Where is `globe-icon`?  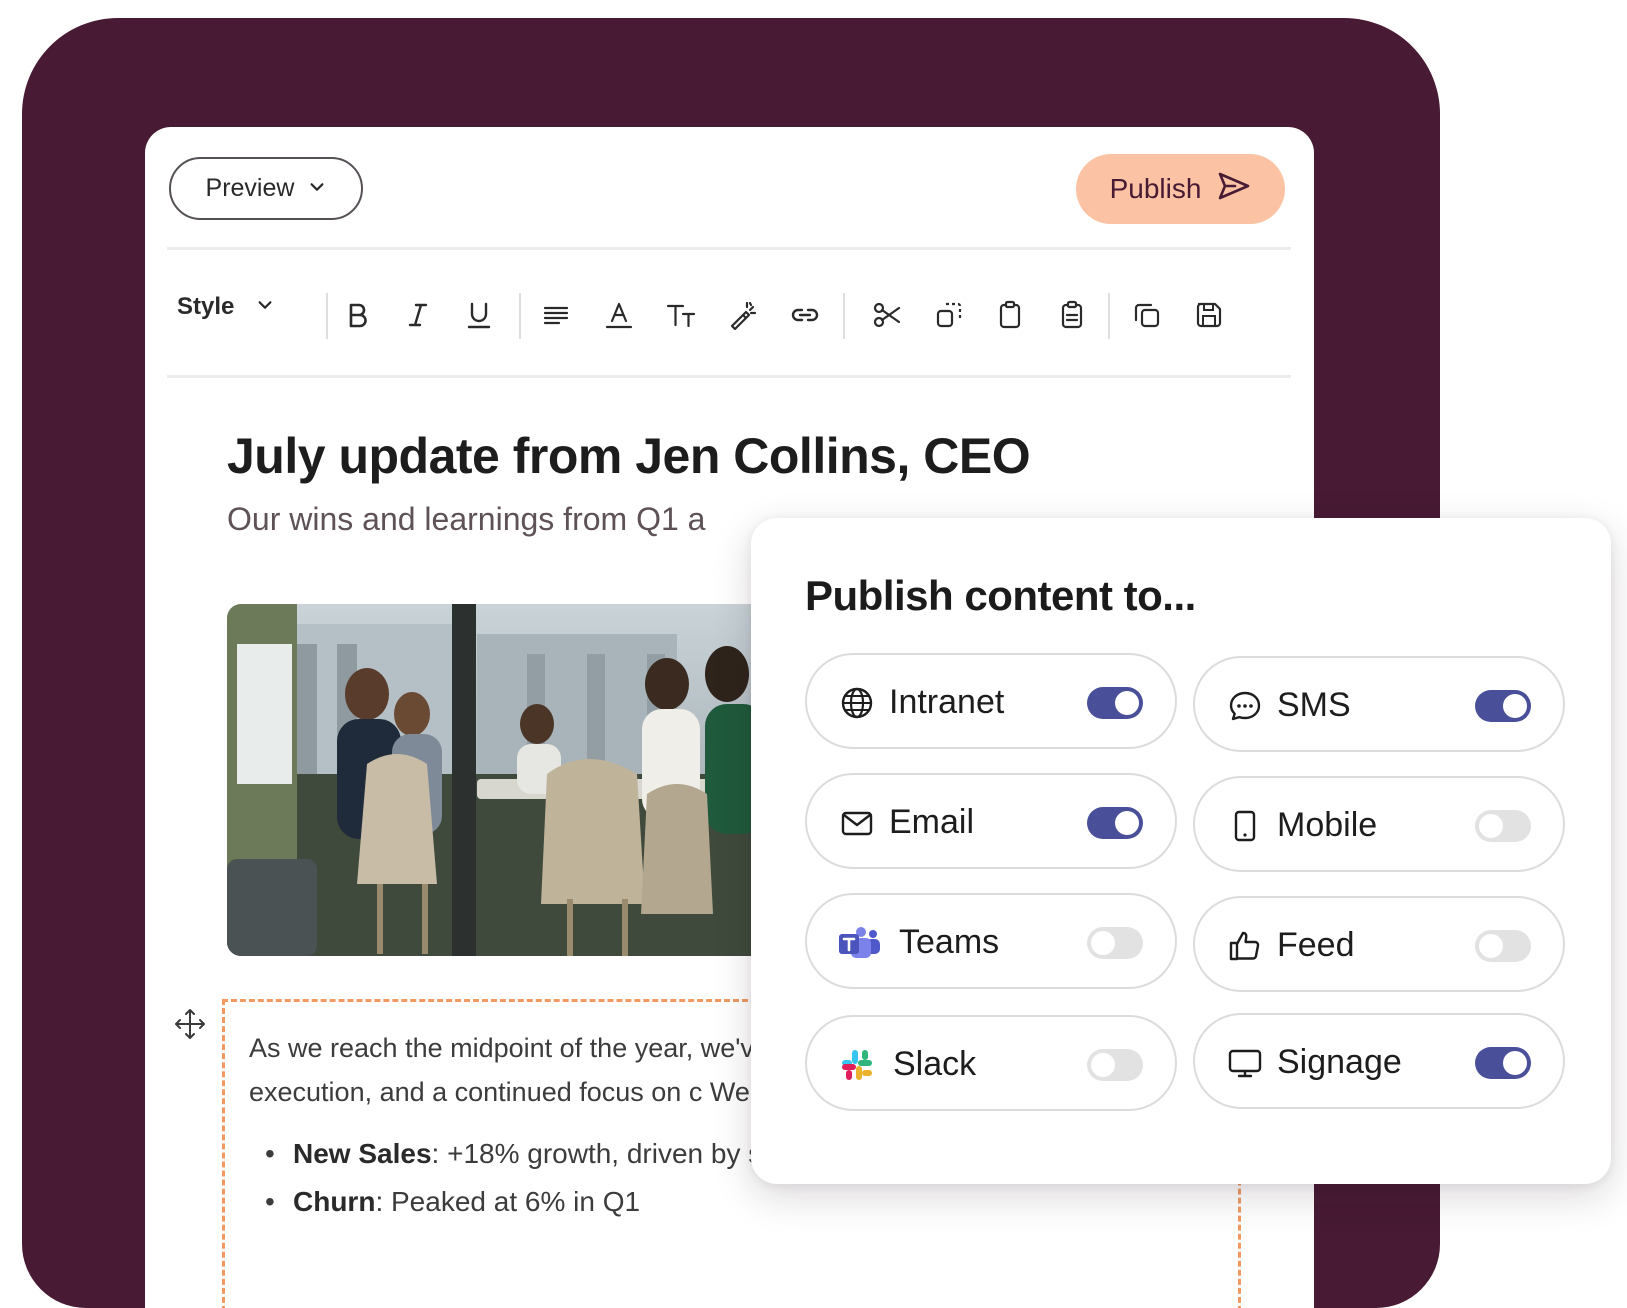 globe-icon is located at coordinates (857, 703).